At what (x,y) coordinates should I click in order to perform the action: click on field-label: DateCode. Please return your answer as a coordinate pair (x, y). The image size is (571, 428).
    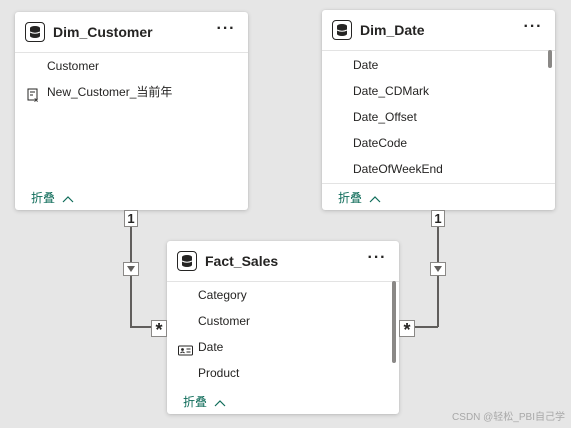
    Looking at the image, I should click on (380, 143).